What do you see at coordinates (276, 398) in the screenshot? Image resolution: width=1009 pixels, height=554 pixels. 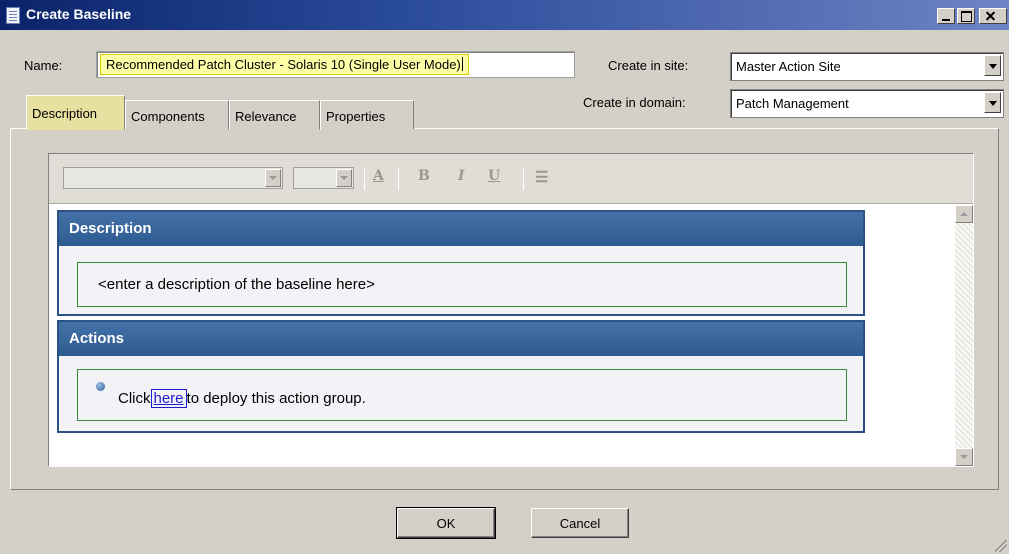 I see `action-suffix: to deploy this action group.` at bounding box center [276, 398].